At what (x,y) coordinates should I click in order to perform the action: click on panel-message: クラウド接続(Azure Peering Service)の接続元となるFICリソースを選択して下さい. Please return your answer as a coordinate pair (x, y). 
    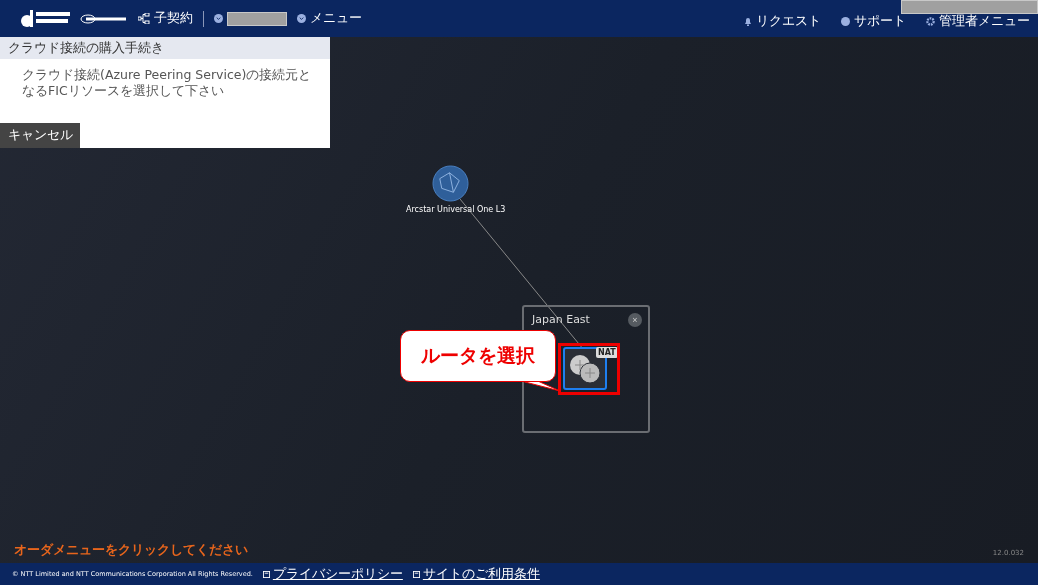
    Looking at the image, I should click on (167, 83).